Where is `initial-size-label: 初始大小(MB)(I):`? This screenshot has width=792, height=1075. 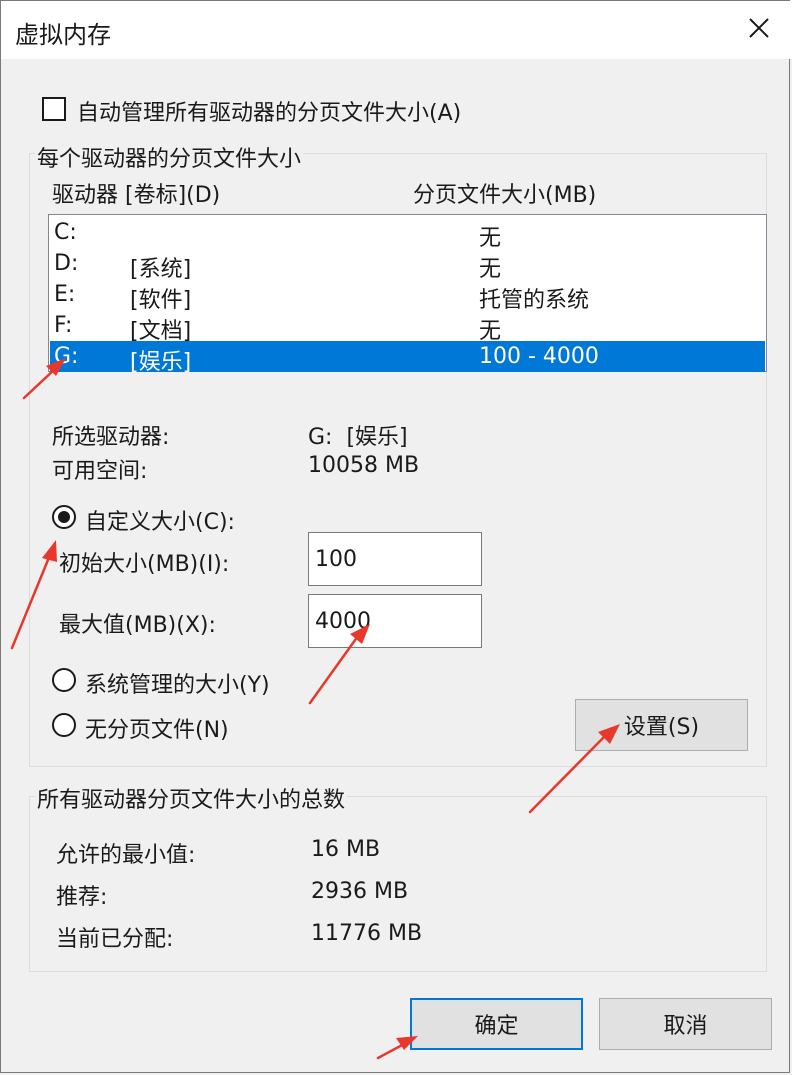
initial-size-label: 初始大小(MB)(I): is located at coordinates (144, 564).